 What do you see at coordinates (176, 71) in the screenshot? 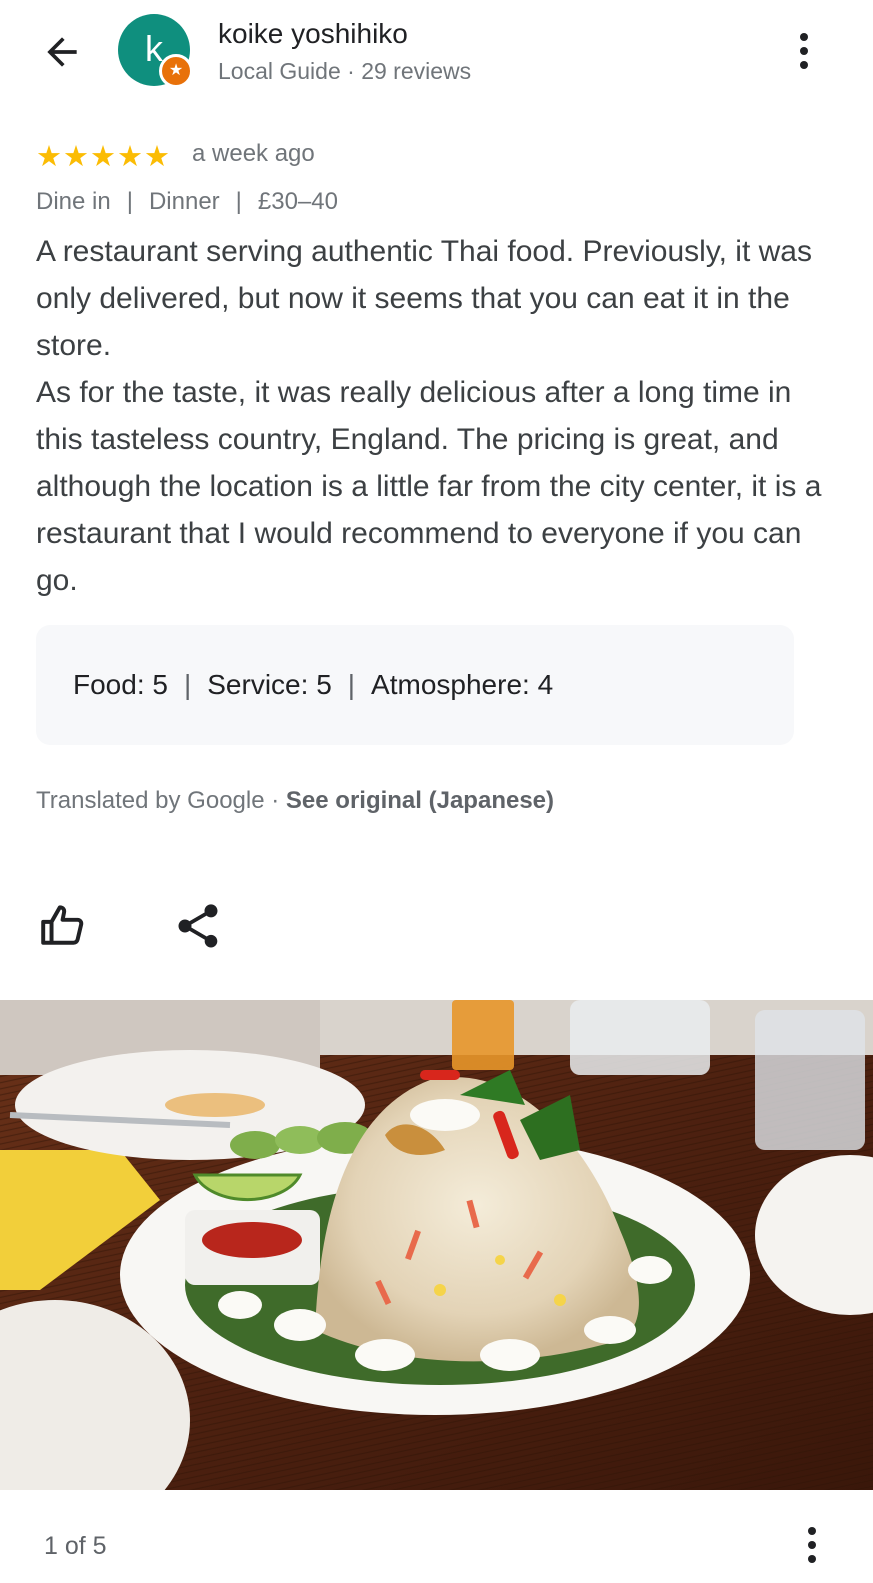
I see `local-guide-badge-icon: ★` at bounding box center [176, 71].